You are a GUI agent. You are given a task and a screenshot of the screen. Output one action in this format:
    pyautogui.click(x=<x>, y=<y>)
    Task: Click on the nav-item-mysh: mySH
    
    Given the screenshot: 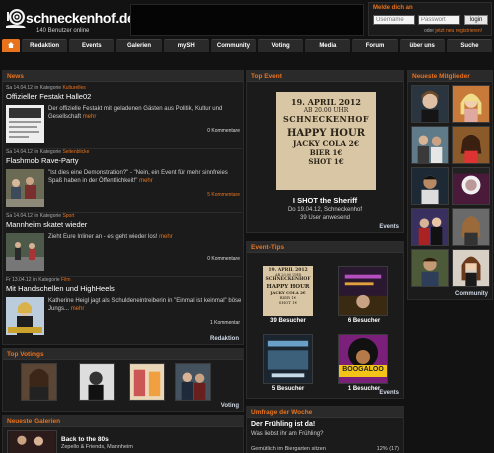 What is the action you would take?
    pyautogui.click(x=186, y=45)
    